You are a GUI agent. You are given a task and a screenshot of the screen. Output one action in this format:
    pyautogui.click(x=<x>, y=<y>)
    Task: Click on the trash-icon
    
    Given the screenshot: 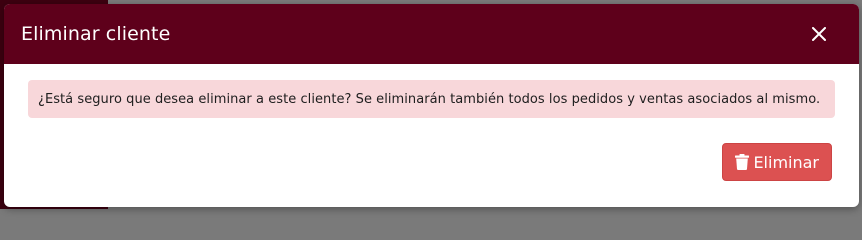 What is the action you would take?
    pyautogui.click(x=742, y=162)
    